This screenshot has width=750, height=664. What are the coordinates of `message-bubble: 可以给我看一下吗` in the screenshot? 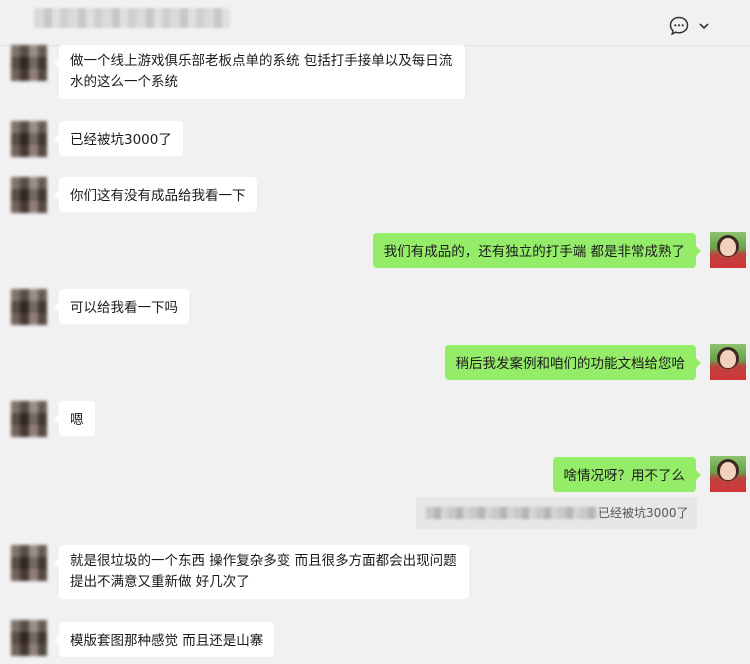 It's located at (121, 306).